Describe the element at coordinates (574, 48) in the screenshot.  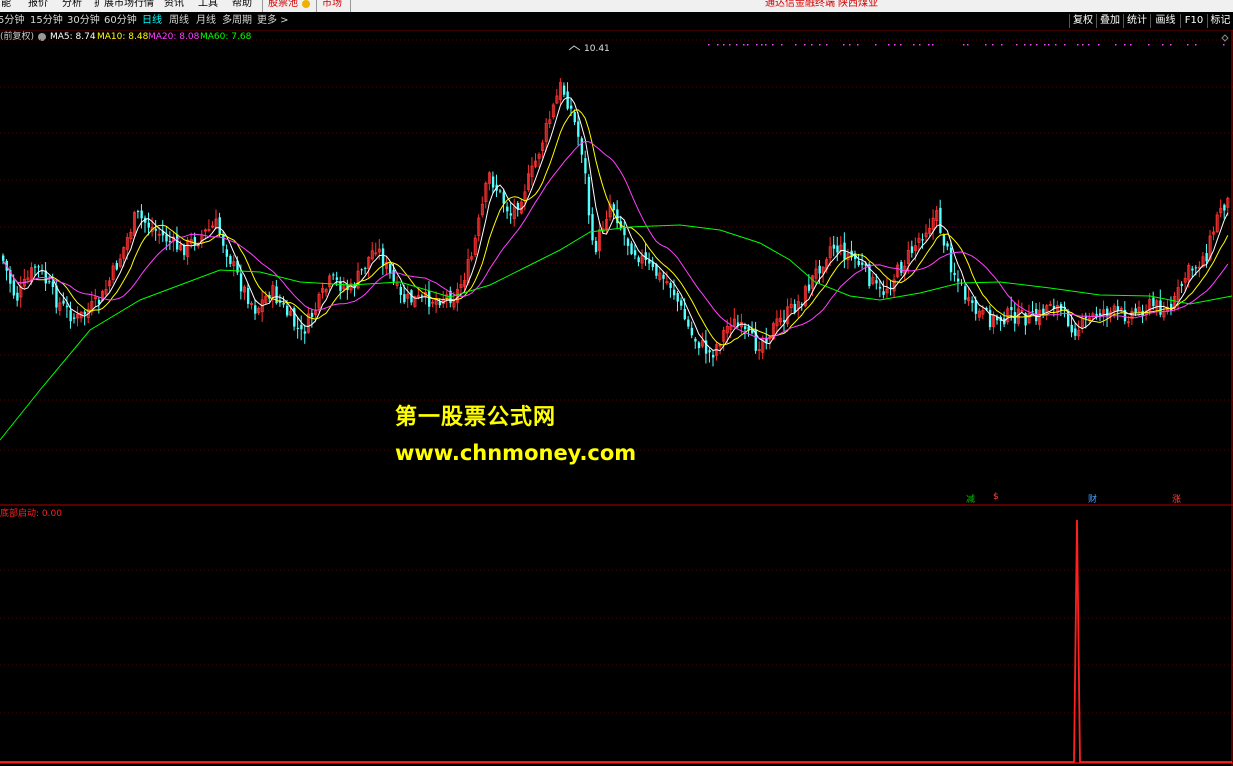
I see `peak-marker-icon` at that location.